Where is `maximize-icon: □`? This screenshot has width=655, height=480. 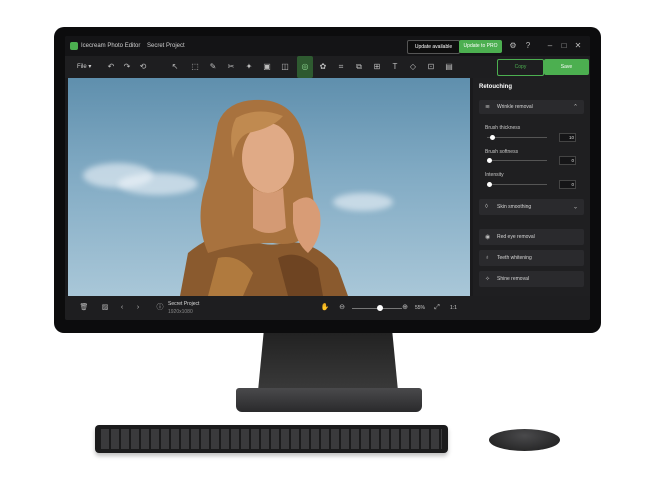
maximize-icon: □ is located at coordinates (564, 46).